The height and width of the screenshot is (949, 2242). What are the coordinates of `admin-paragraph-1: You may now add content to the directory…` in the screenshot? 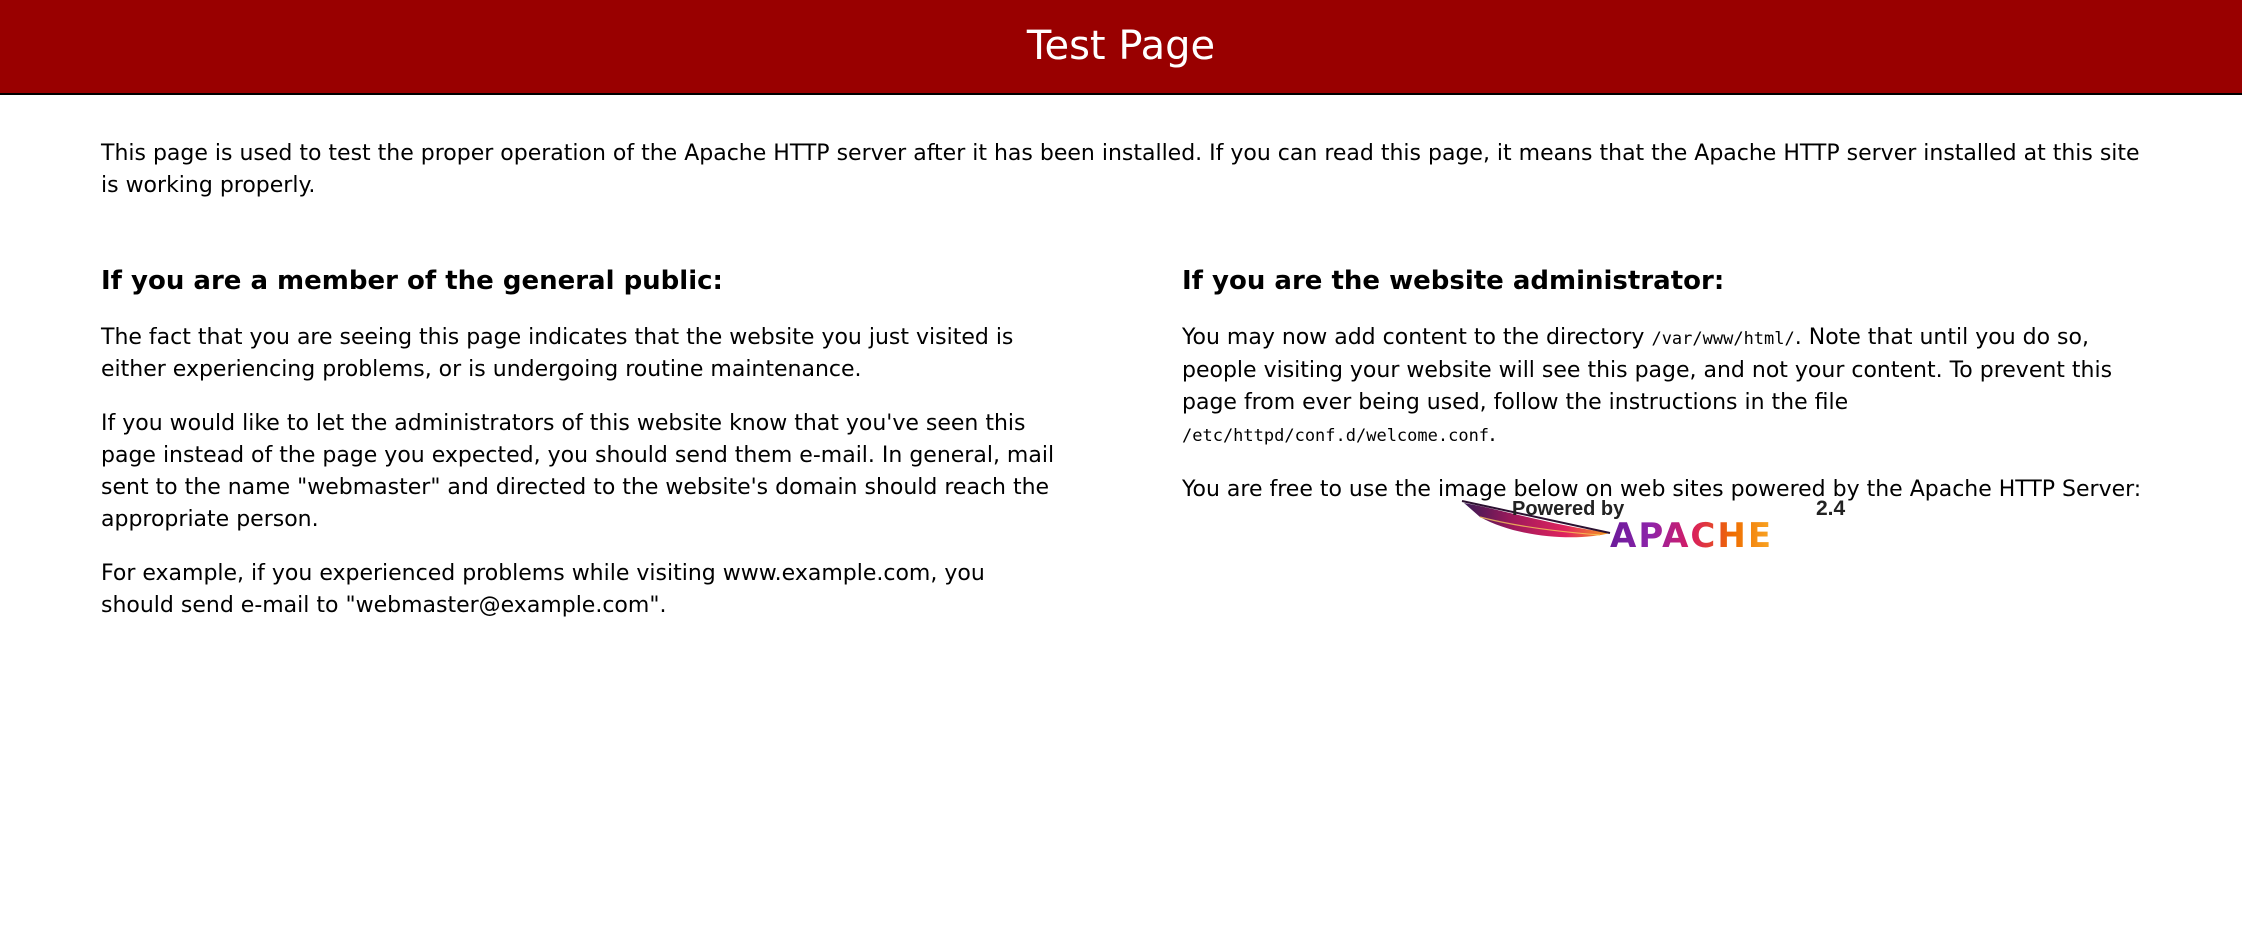 It's located at (1662, 387).